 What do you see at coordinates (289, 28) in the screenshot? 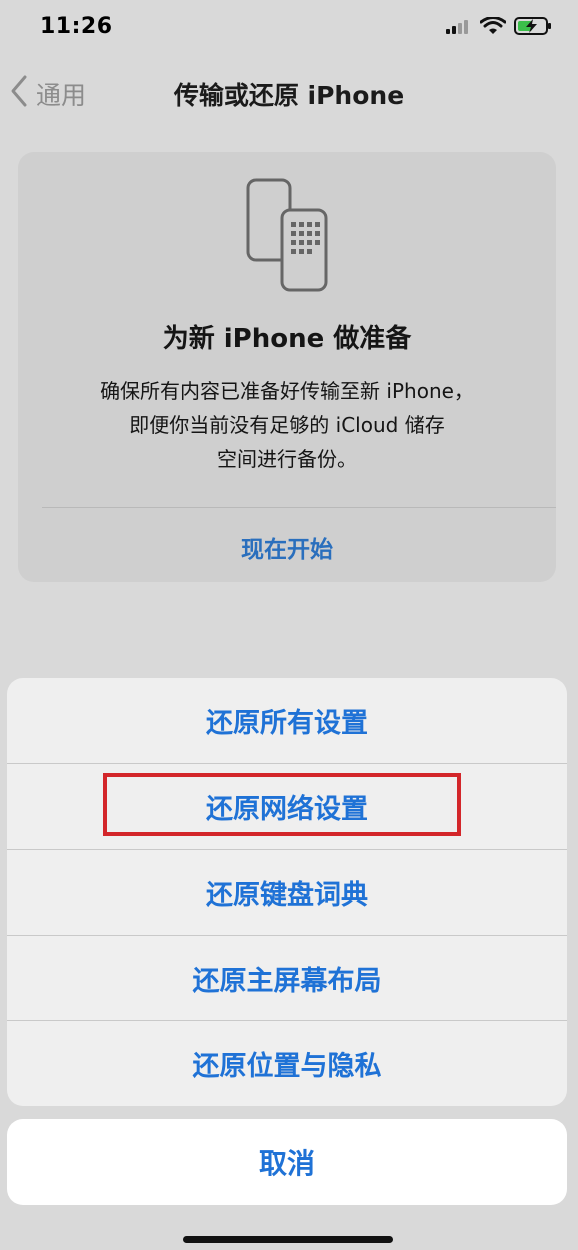
I see `status-bar: 11:26` at bounding box center [289, 28].